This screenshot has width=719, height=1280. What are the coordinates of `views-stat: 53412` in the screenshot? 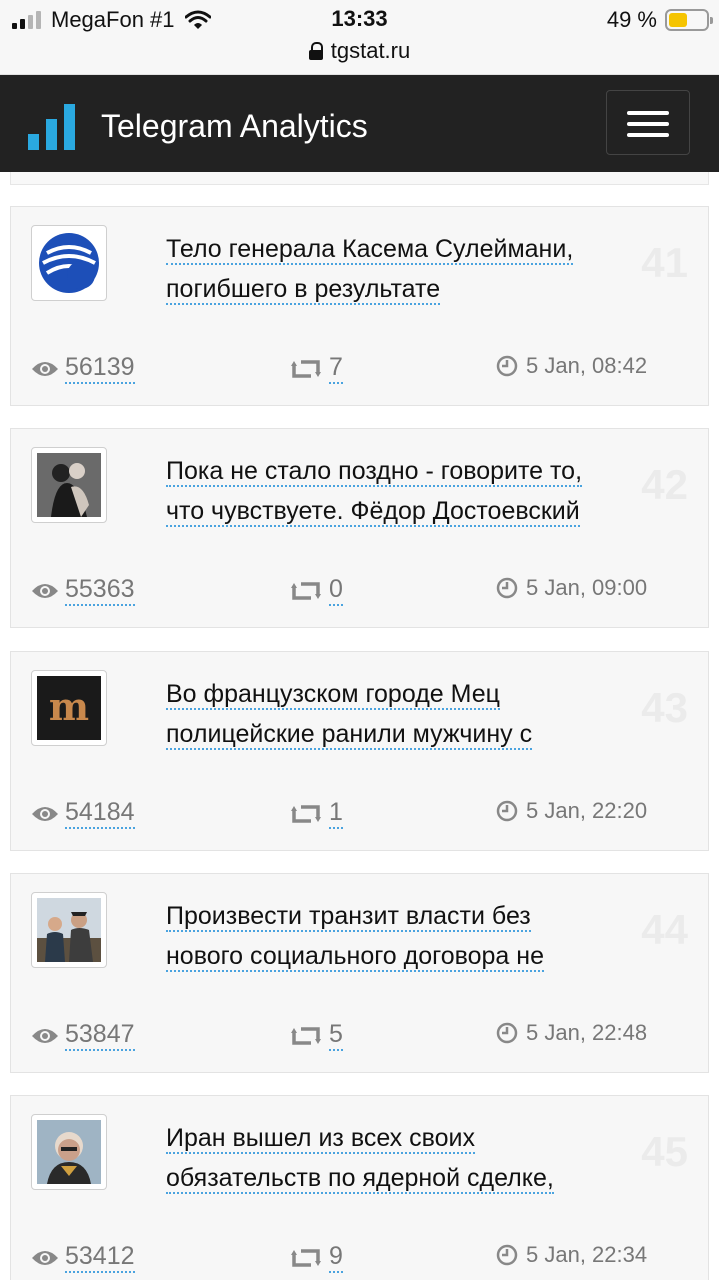 It's located at (83, 1257).